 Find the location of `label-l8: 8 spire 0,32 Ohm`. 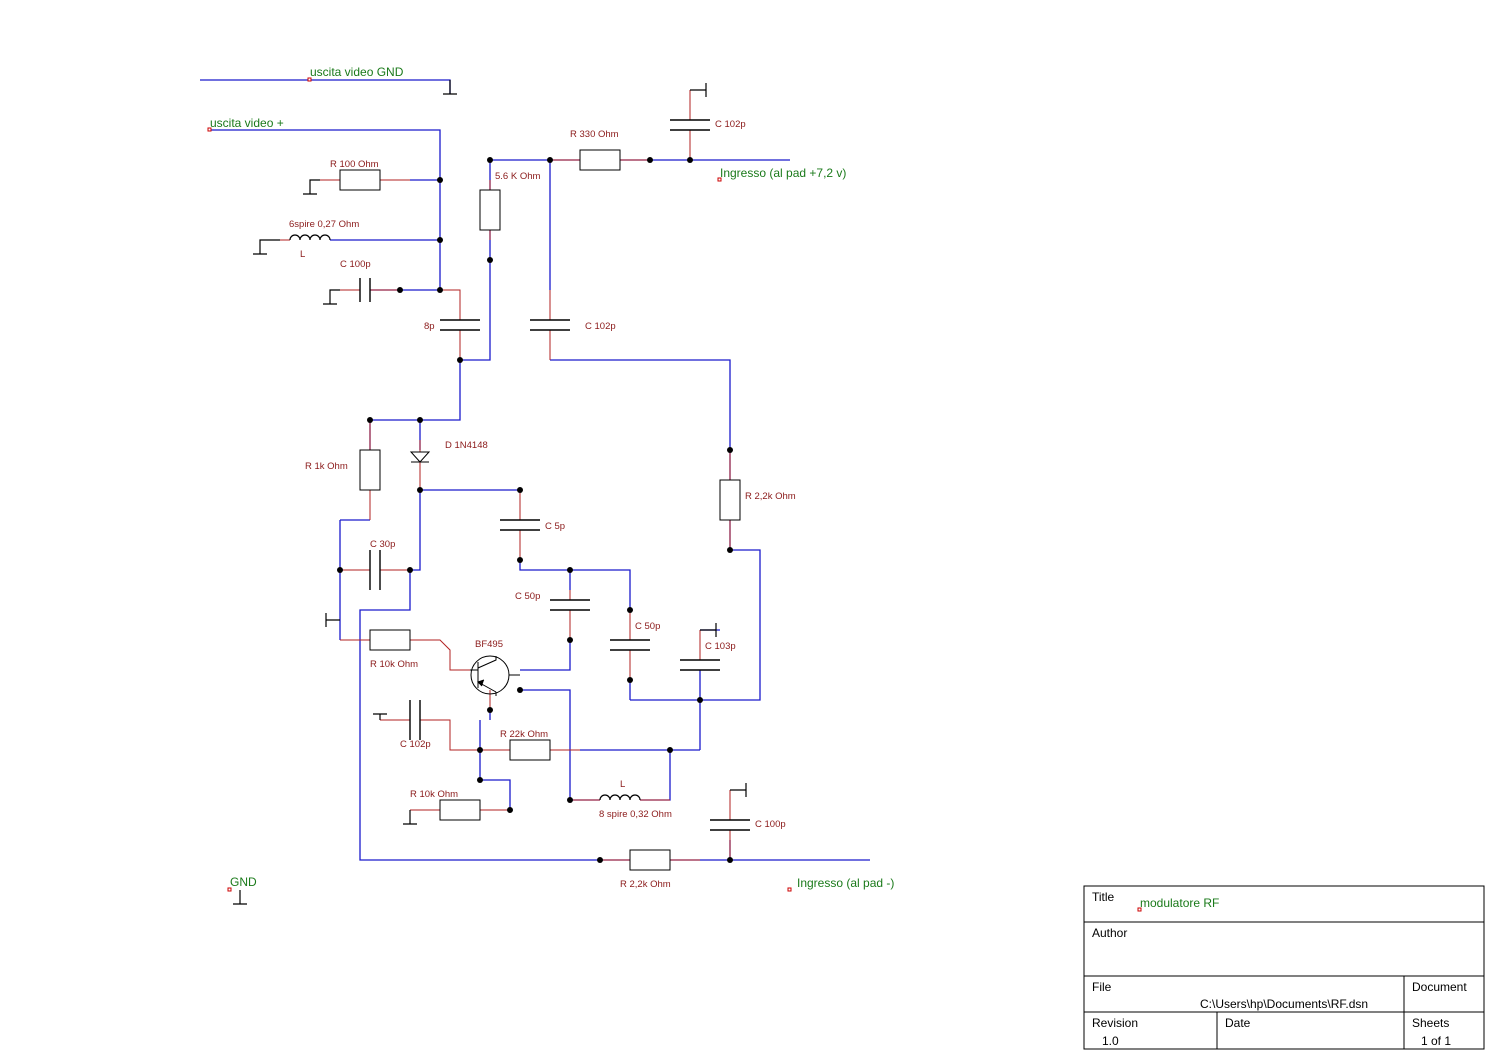

label-l8: 8 spire 0,32 Ohm is located at coordinates (635, 814).